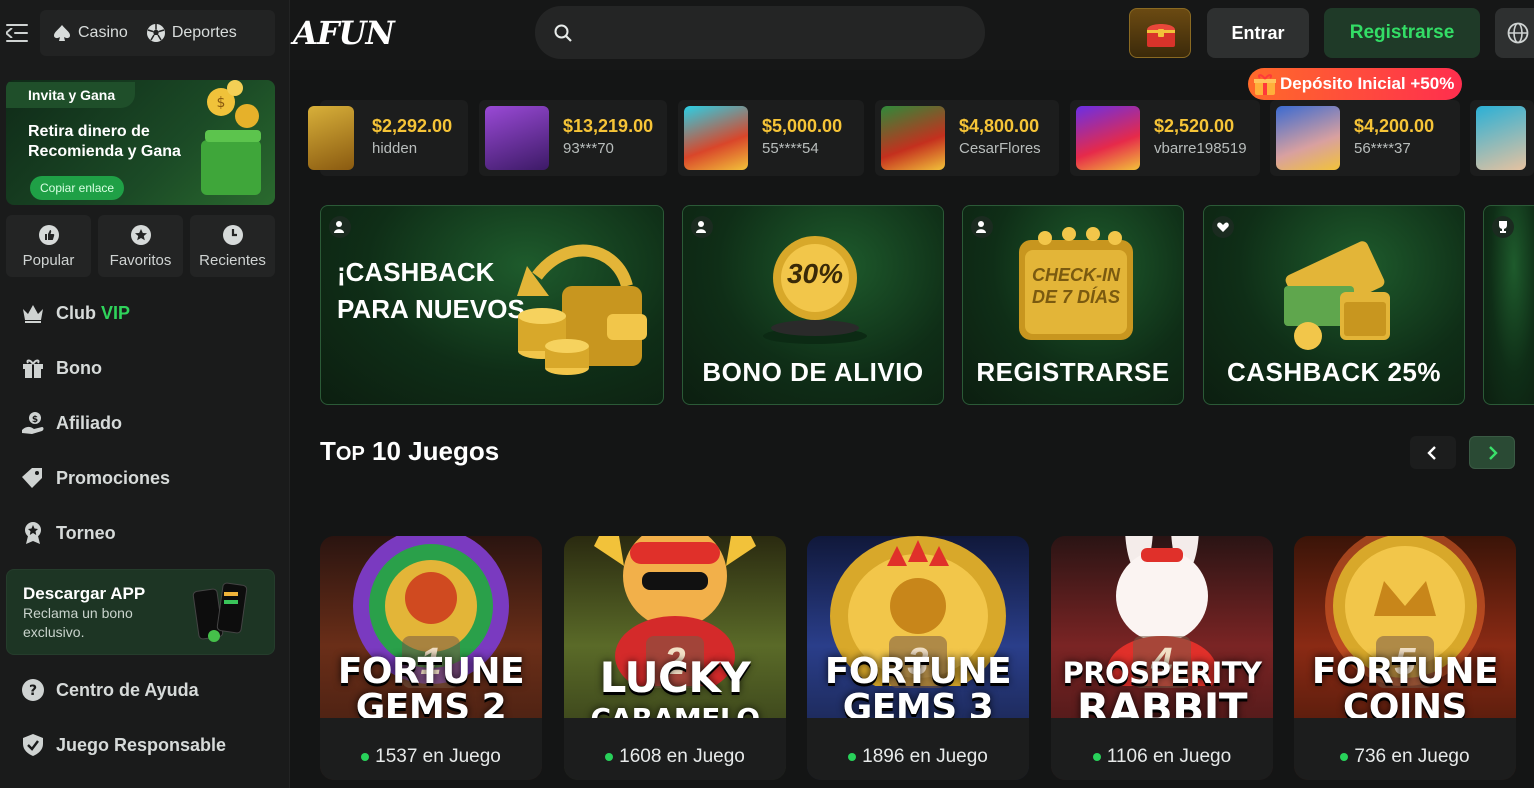 This screenshot has width=1534, height=788. What do you see at coordinates (582, 309) in the screenshot?
I see `wallet-coins-icon` at bounding box center [582, 309].